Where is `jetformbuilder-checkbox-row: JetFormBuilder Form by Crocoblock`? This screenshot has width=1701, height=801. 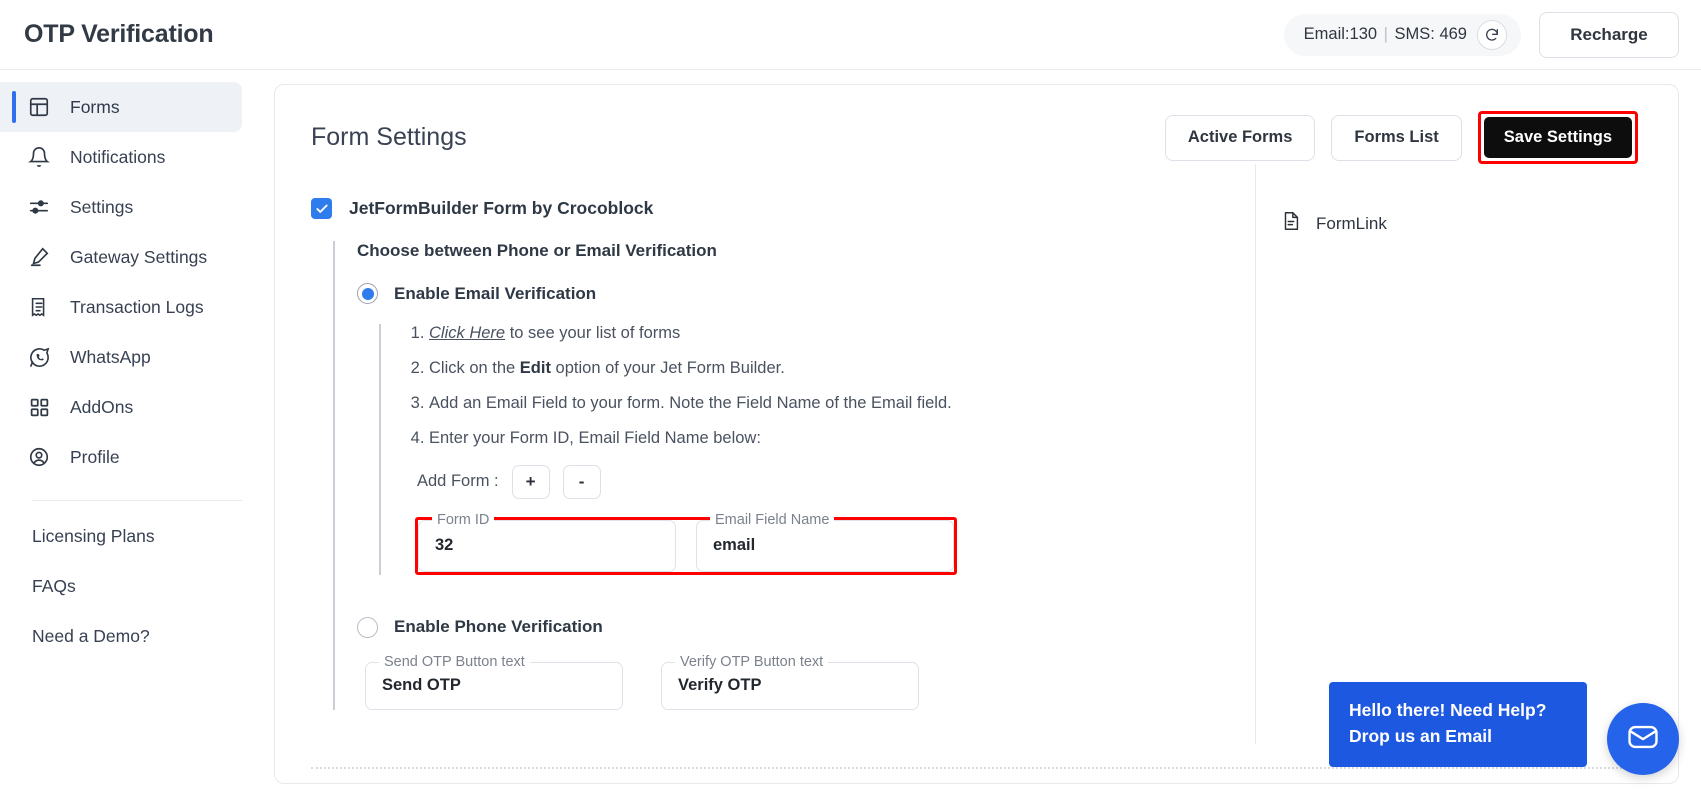 jetformbuilder-checkbox-row: JetFormBuilder Form by Crocoblock is located at coordinates (776, 208).